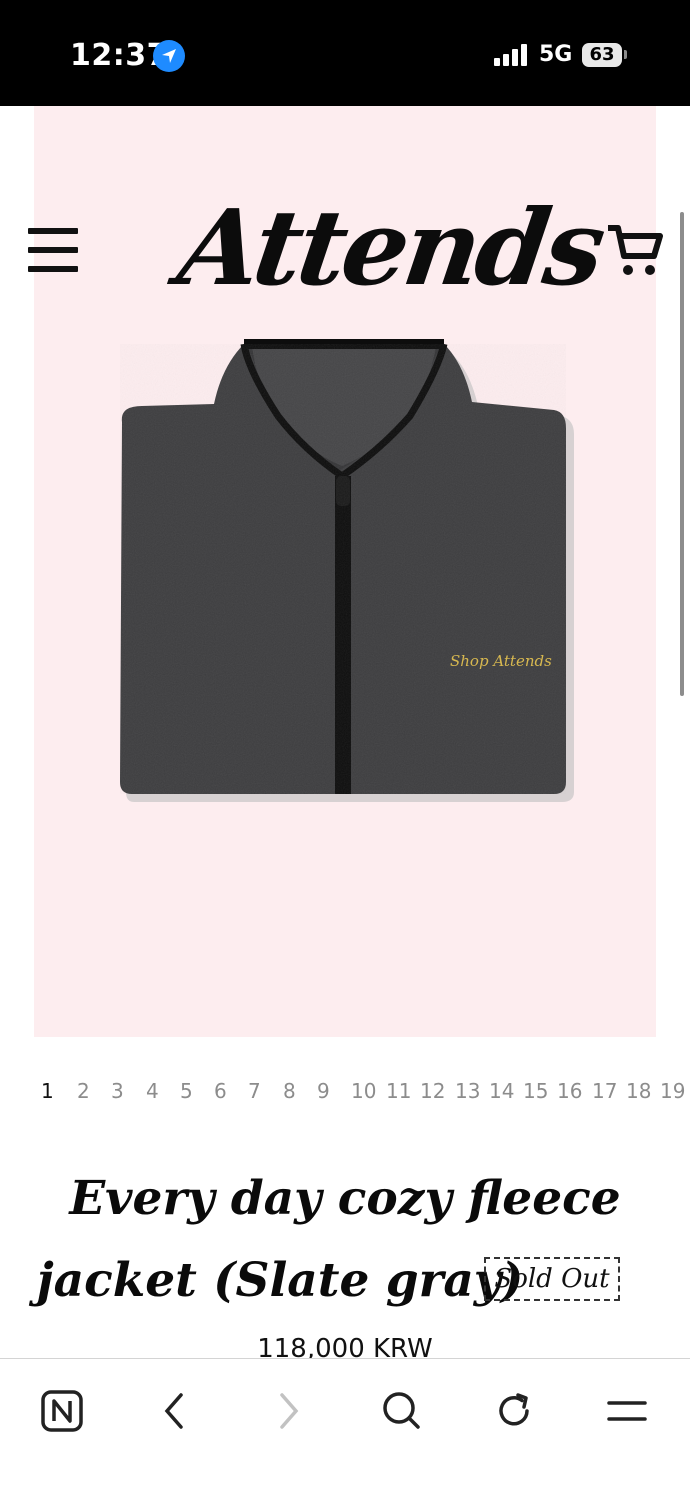  Describe the element at coordinates (220, 1091) in the screenshot. I see `page-6: 6` at that location.